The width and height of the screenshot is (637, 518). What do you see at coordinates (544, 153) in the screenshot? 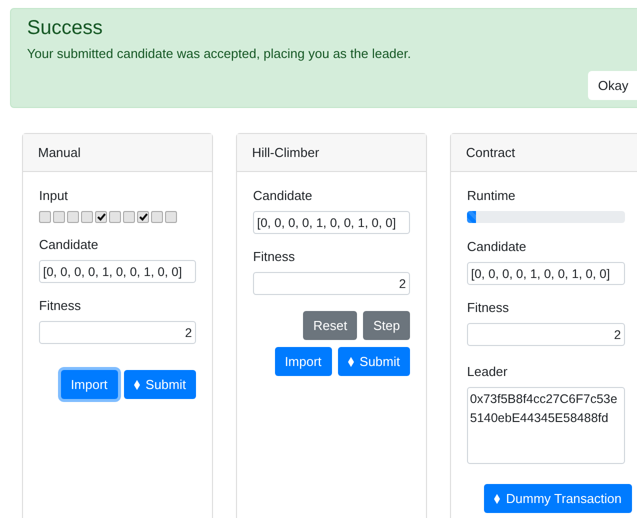
I see `card-header: Contract` at bounding box center [544, 153].